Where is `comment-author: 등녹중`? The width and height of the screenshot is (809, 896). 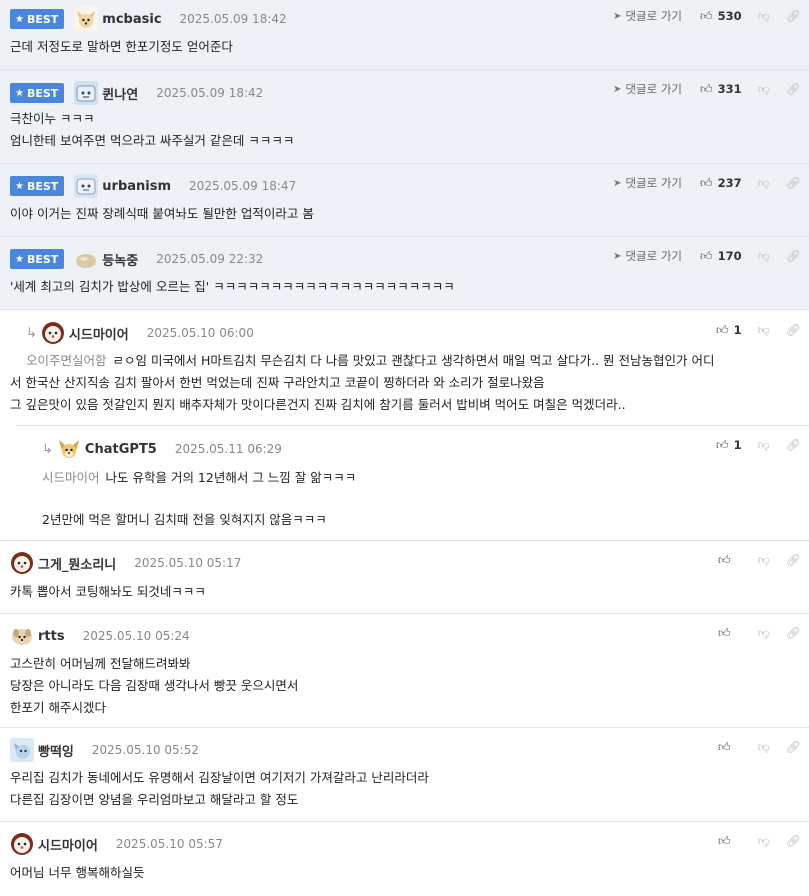
comment-author: 등녹중 is located at coordinates (120, 259).